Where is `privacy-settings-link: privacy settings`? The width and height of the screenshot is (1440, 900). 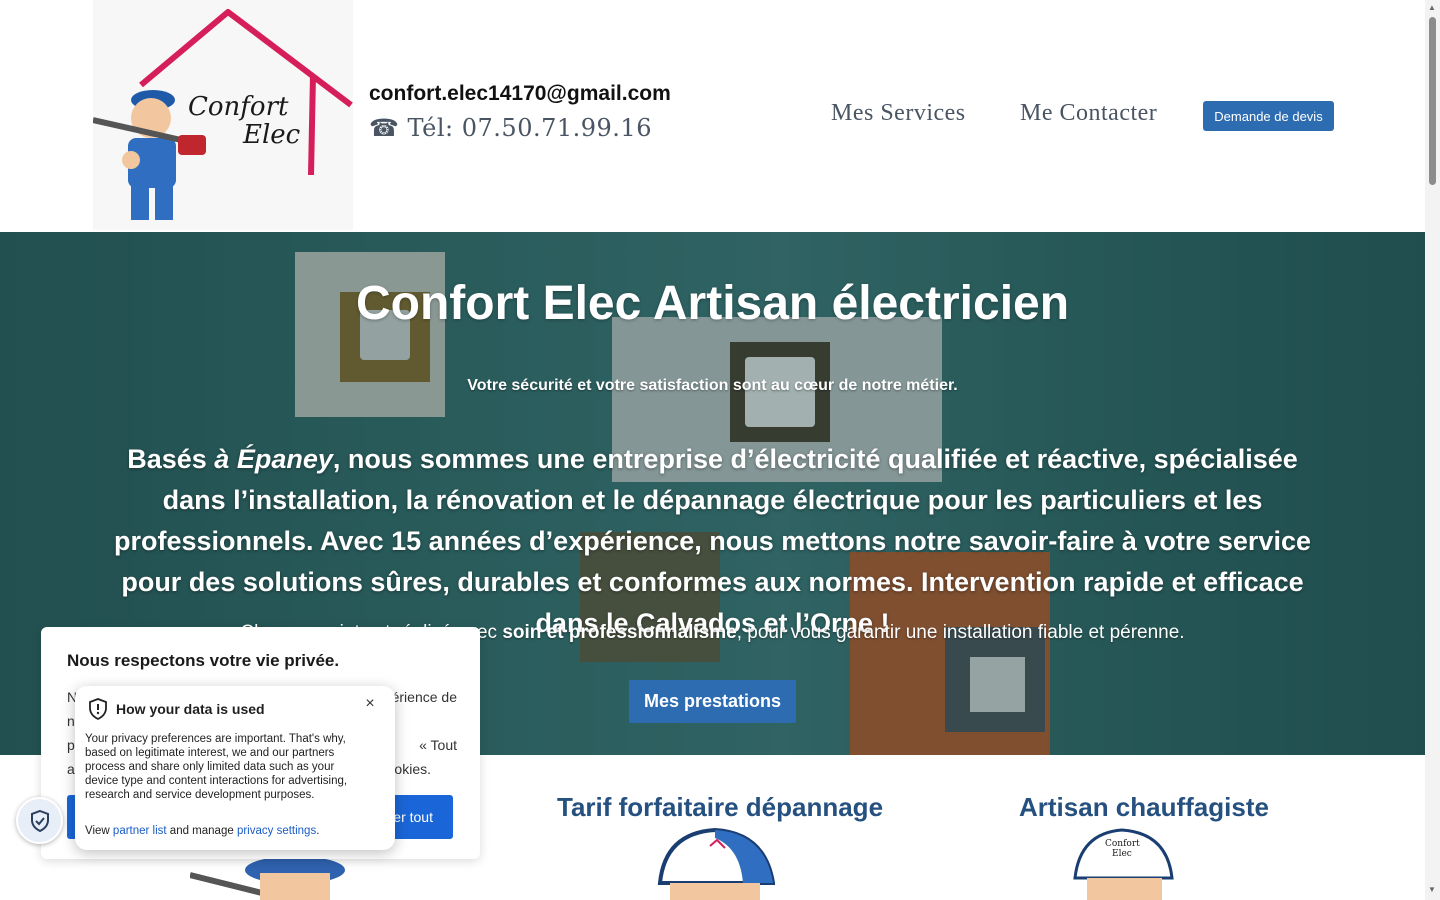 privacy-settings-link: privacy settings is located at coordinates (276, 831).